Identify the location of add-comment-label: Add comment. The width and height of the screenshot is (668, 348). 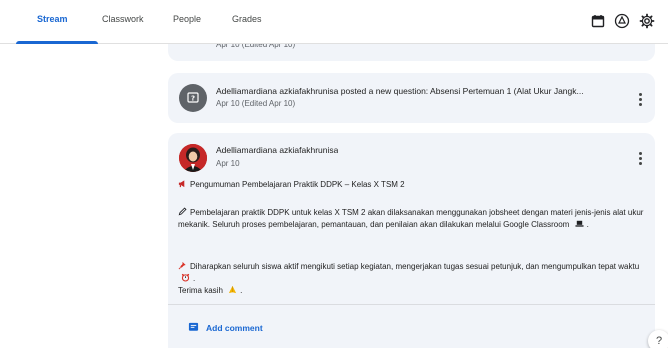
(234, 327).